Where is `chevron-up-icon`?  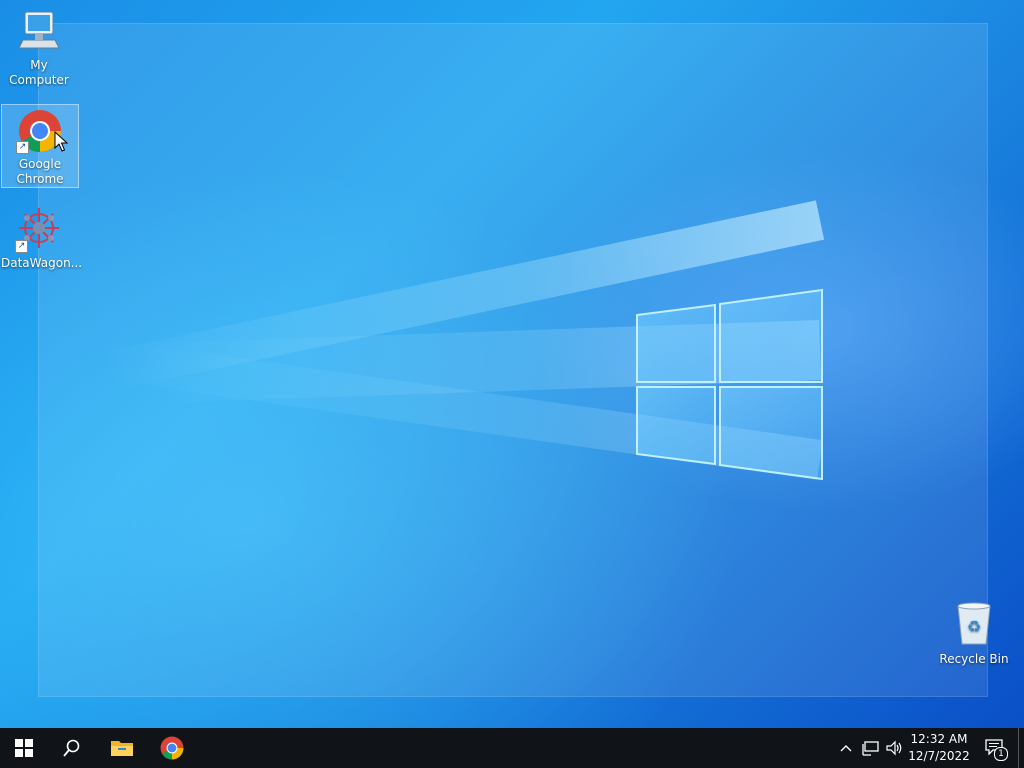 chevron-up-icon is located at coordinates (846, 748).